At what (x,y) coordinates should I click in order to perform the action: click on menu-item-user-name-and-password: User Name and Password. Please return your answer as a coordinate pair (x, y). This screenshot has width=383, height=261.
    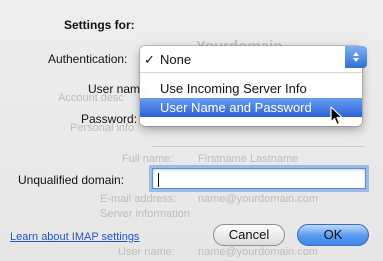
    Looking at the image, I should click on (251, 107).